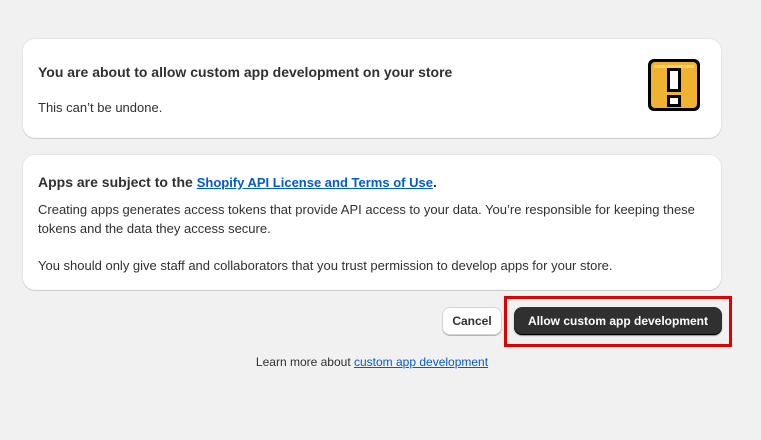  Describe the element at coordinates (421, 362) in the screenshot. I see `custom-app-development-link: custom app development` at that location.